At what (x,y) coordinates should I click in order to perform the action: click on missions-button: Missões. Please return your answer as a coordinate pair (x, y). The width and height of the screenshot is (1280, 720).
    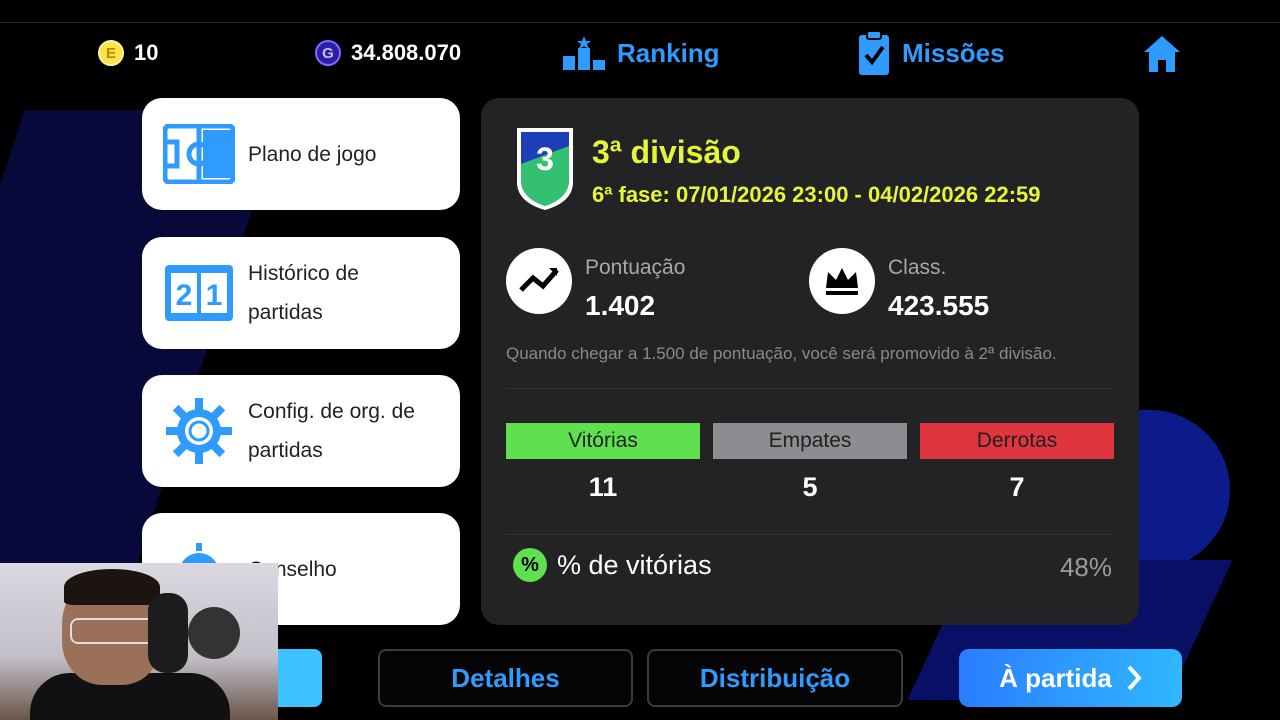
    Looking at the image, I should click on (931, 53).